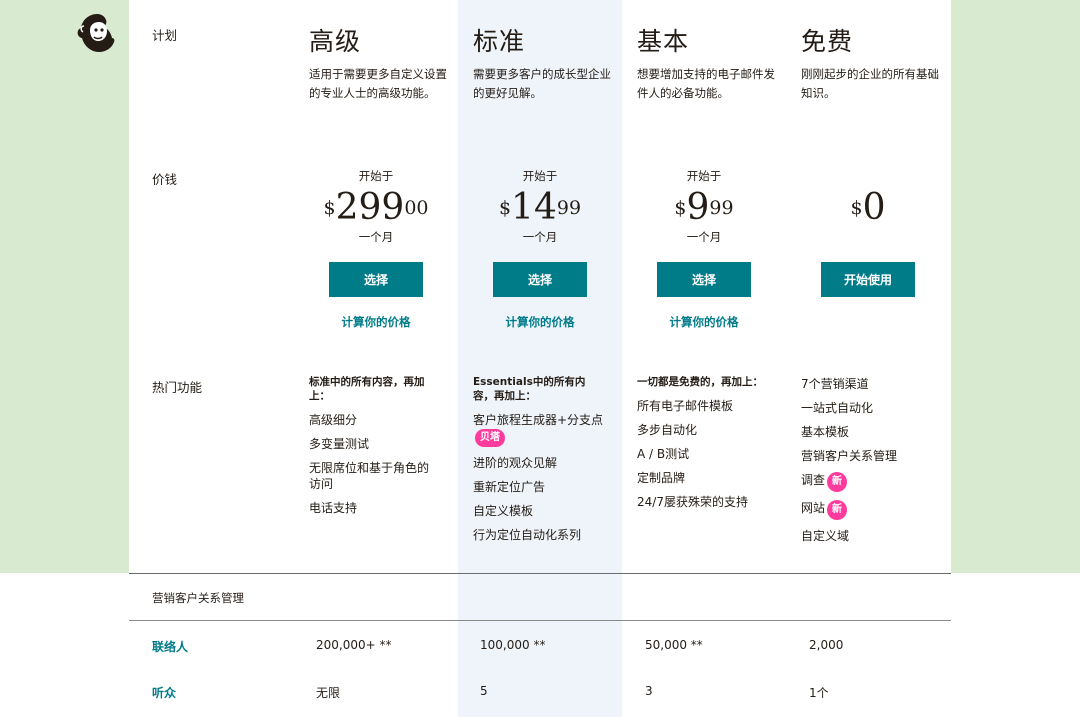 This screenshot has width=1080, height=717. Describe the element at coordinates (649, 691) in the screenshot. I see `audiences-value-essentials: 3` at that location.